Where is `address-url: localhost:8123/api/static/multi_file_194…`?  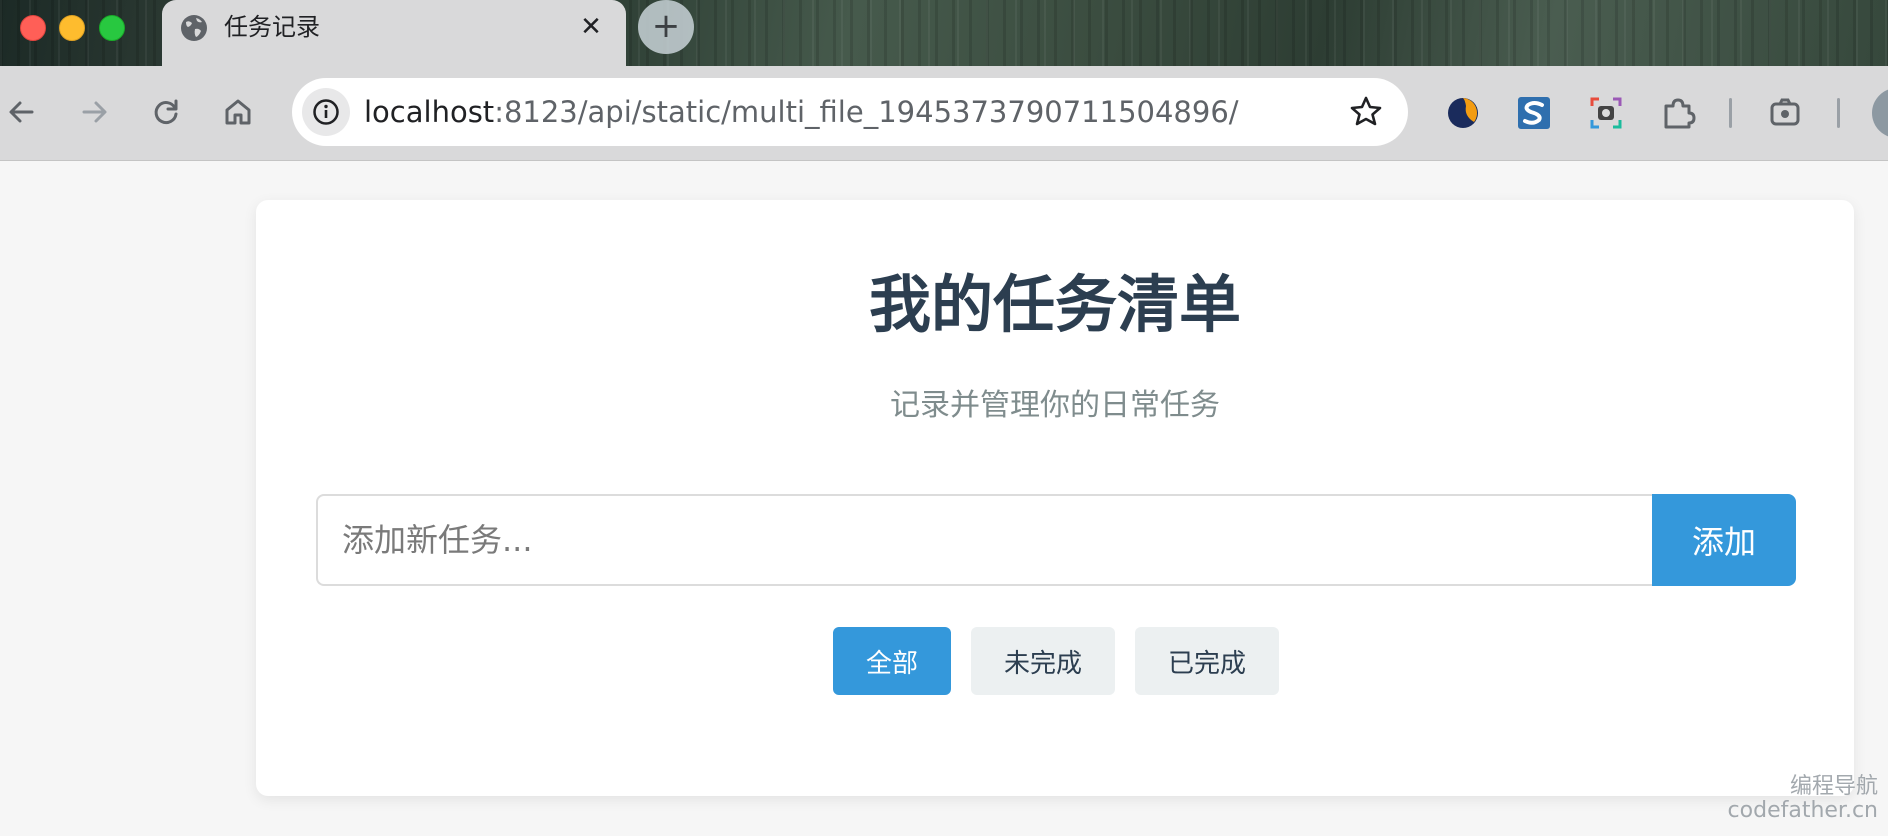
address-url: localhost:8123/api/static/multi_file_194… is located at coordinates (801, 112).